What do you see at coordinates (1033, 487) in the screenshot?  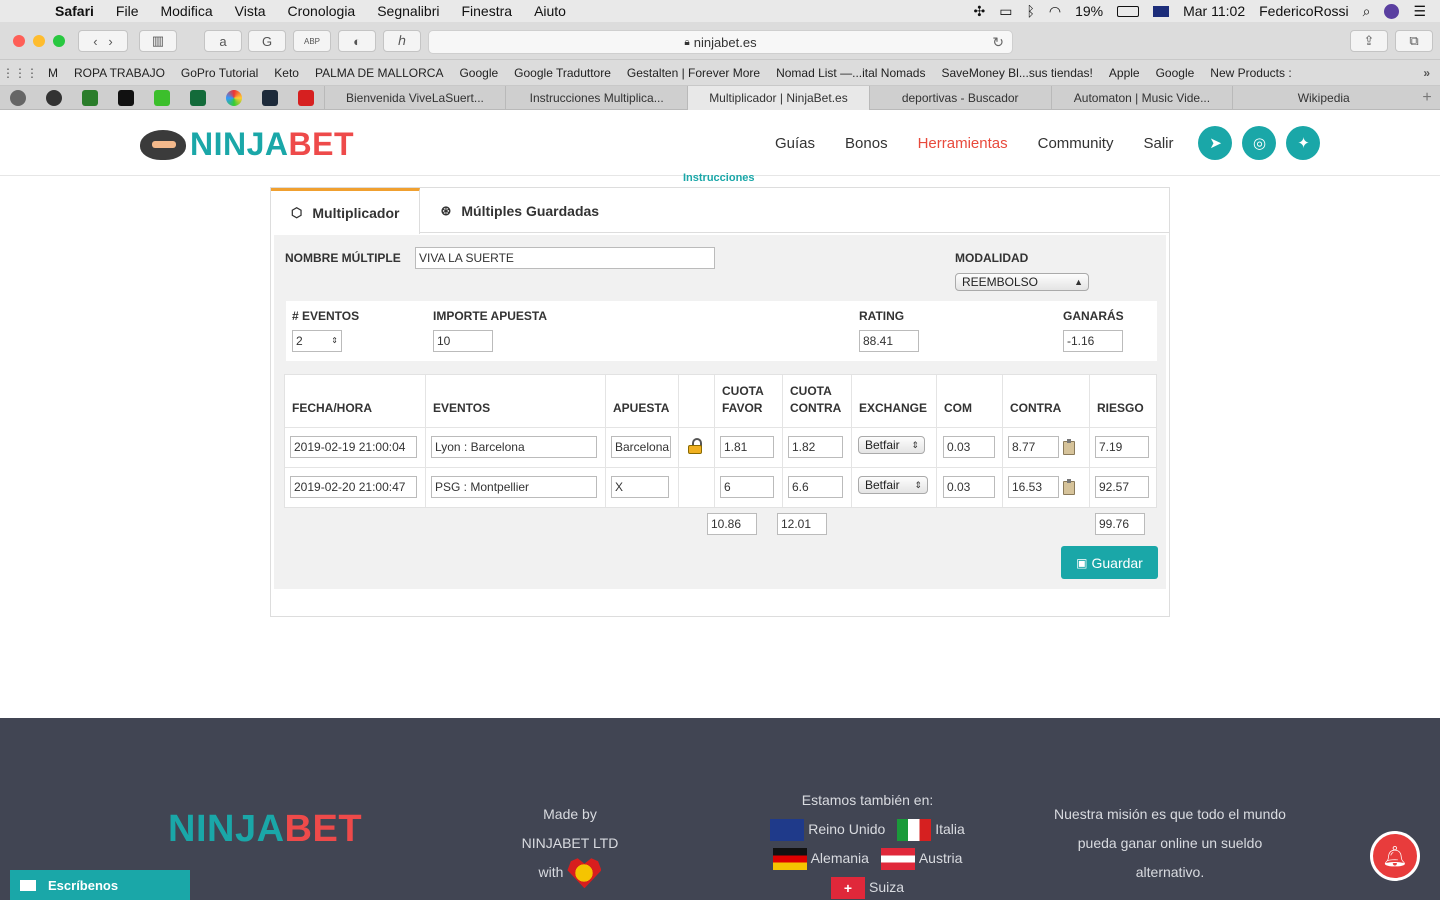 I see `contra-input: 16.53` at bounding box center [1033, 487].